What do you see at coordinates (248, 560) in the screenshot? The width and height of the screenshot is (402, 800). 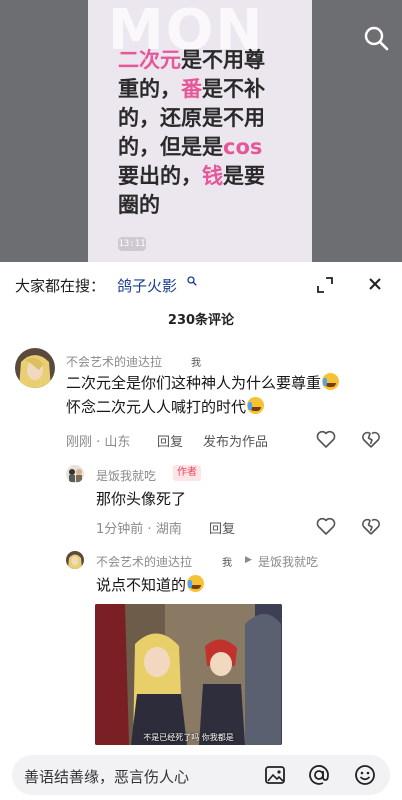 I see `reply-arrow-icon: ▶` at bounding box center [248, 560].